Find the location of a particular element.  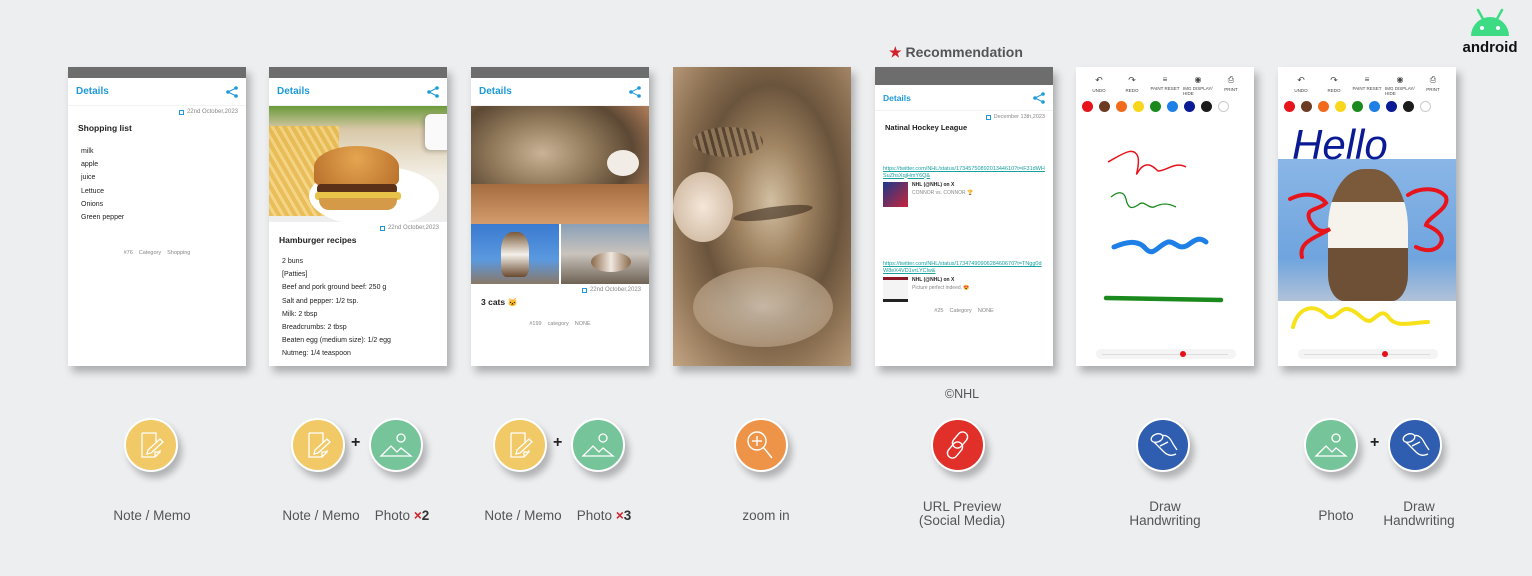

feature-label-photo-count: Photo ×3 is located at coordinates (604, 516).